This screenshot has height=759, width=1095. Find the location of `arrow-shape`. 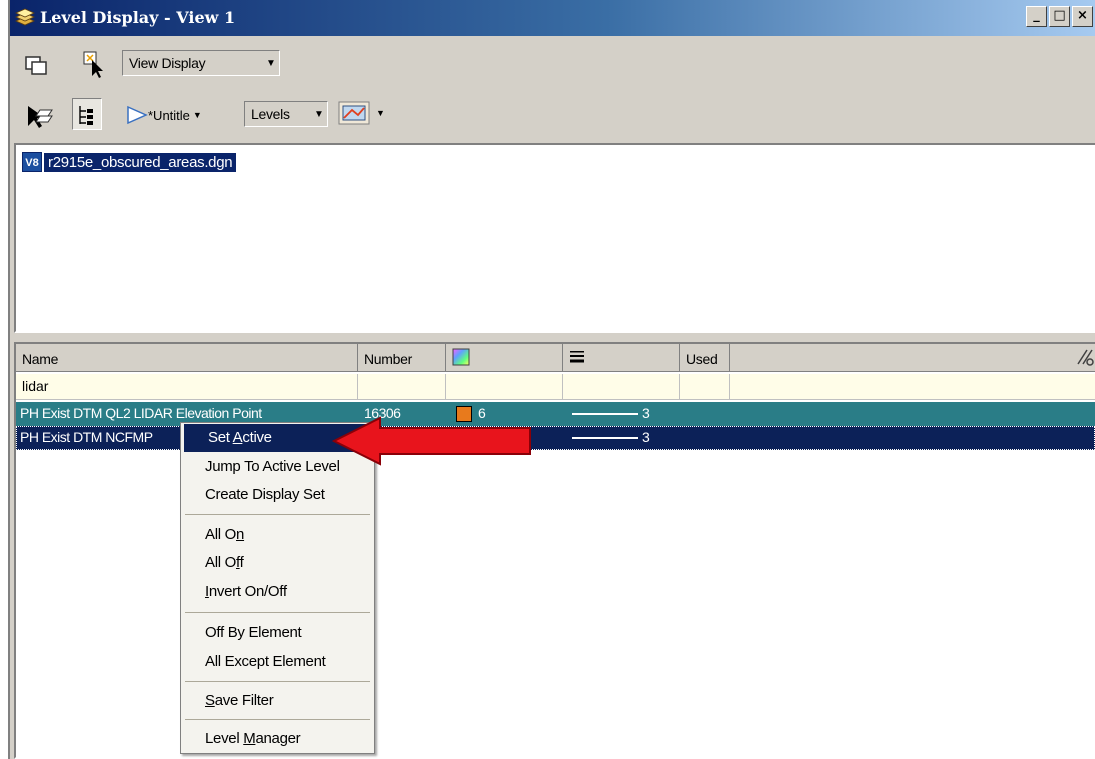

arrow-shape is located at coordinates (431, 441).